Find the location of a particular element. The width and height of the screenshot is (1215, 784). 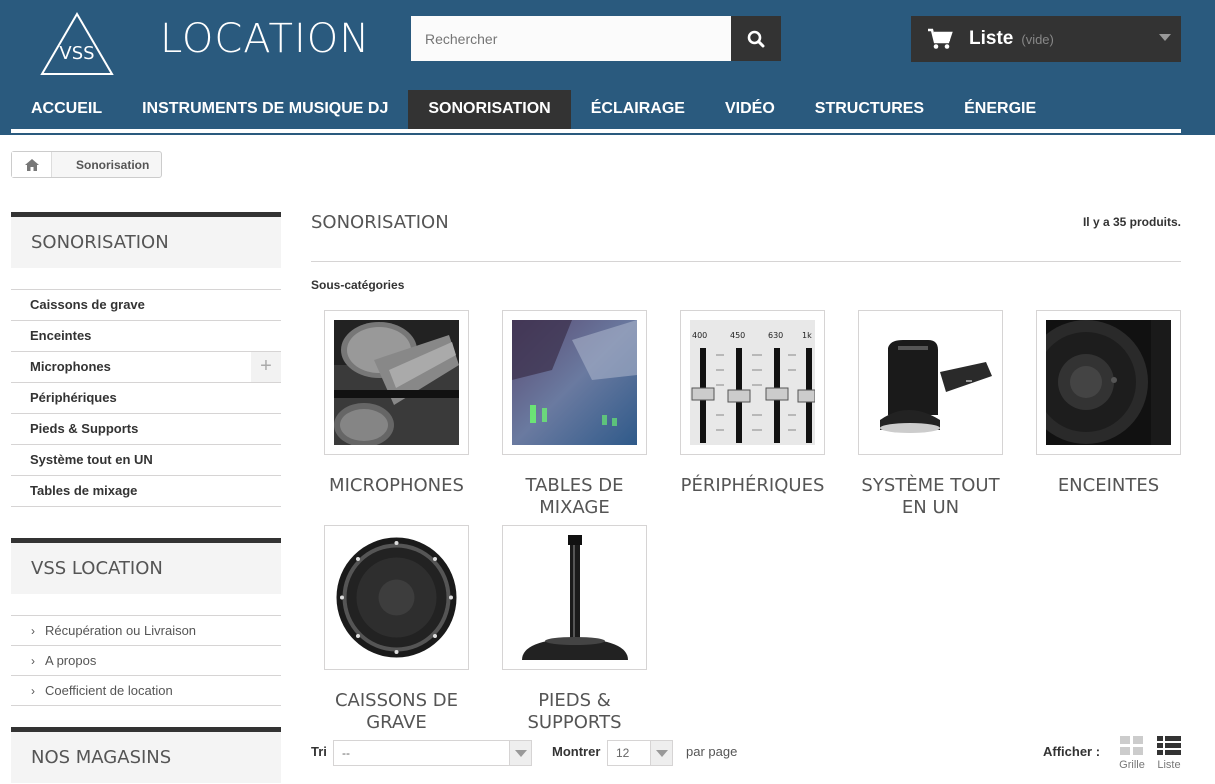

sort-value: -- is located at coordinates (346, 753).